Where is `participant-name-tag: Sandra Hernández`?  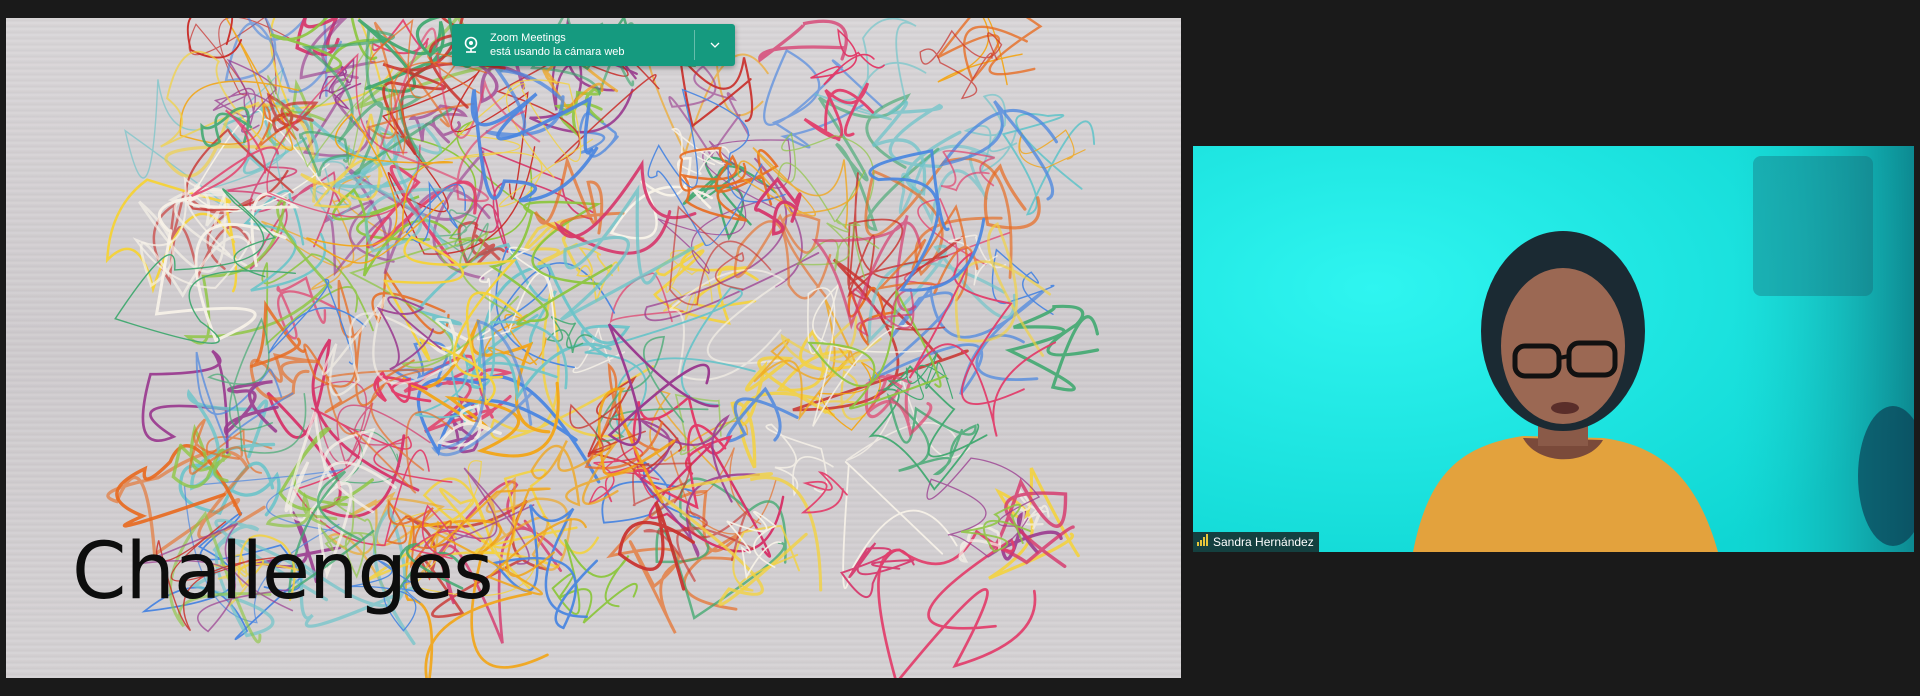
participant-name-tag: Sandra Hernández is located at coordinates (1256, 542).